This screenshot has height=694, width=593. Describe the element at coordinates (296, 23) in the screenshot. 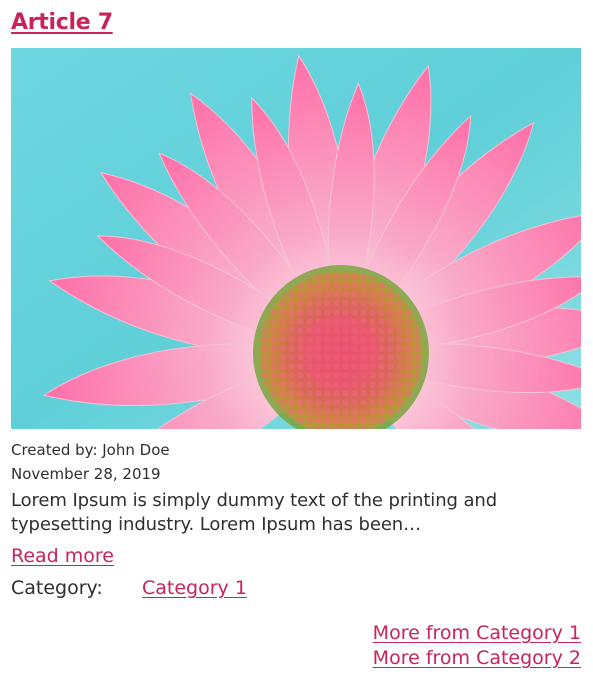

I see `article-title: Article 7` at that location.